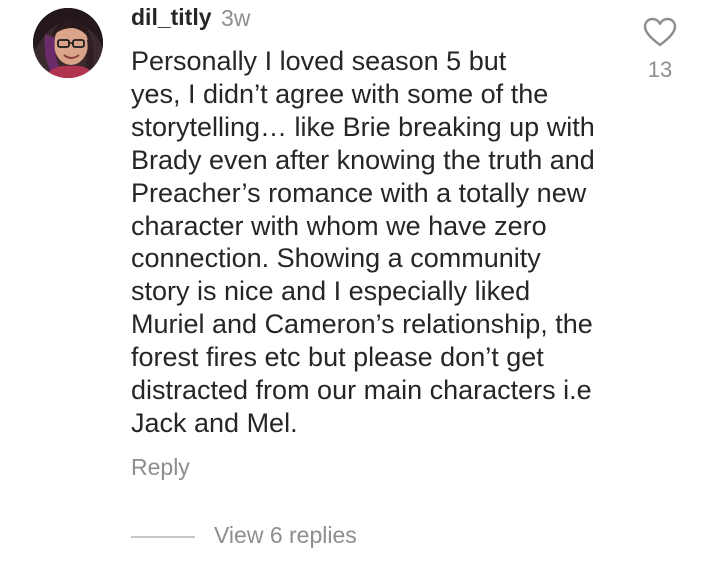 Image resolution: width=720 pixels, height=576 pixels. Describe the element at coordinates (163, 537) in the screenshot. I see `replies-divider` at that location.